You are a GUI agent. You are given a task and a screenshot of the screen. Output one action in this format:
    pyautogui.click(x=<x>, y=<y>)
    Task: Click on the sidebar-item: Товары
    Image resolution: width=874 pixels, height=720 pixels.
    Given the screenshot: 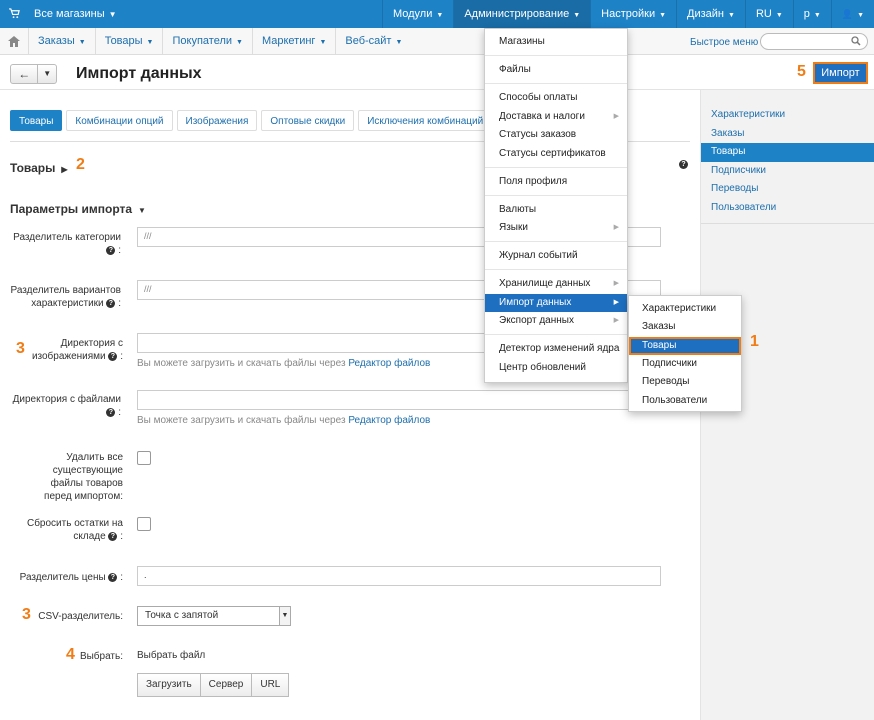 What is the action you would take?
    pyautogui.click(x=787, y=152)
    